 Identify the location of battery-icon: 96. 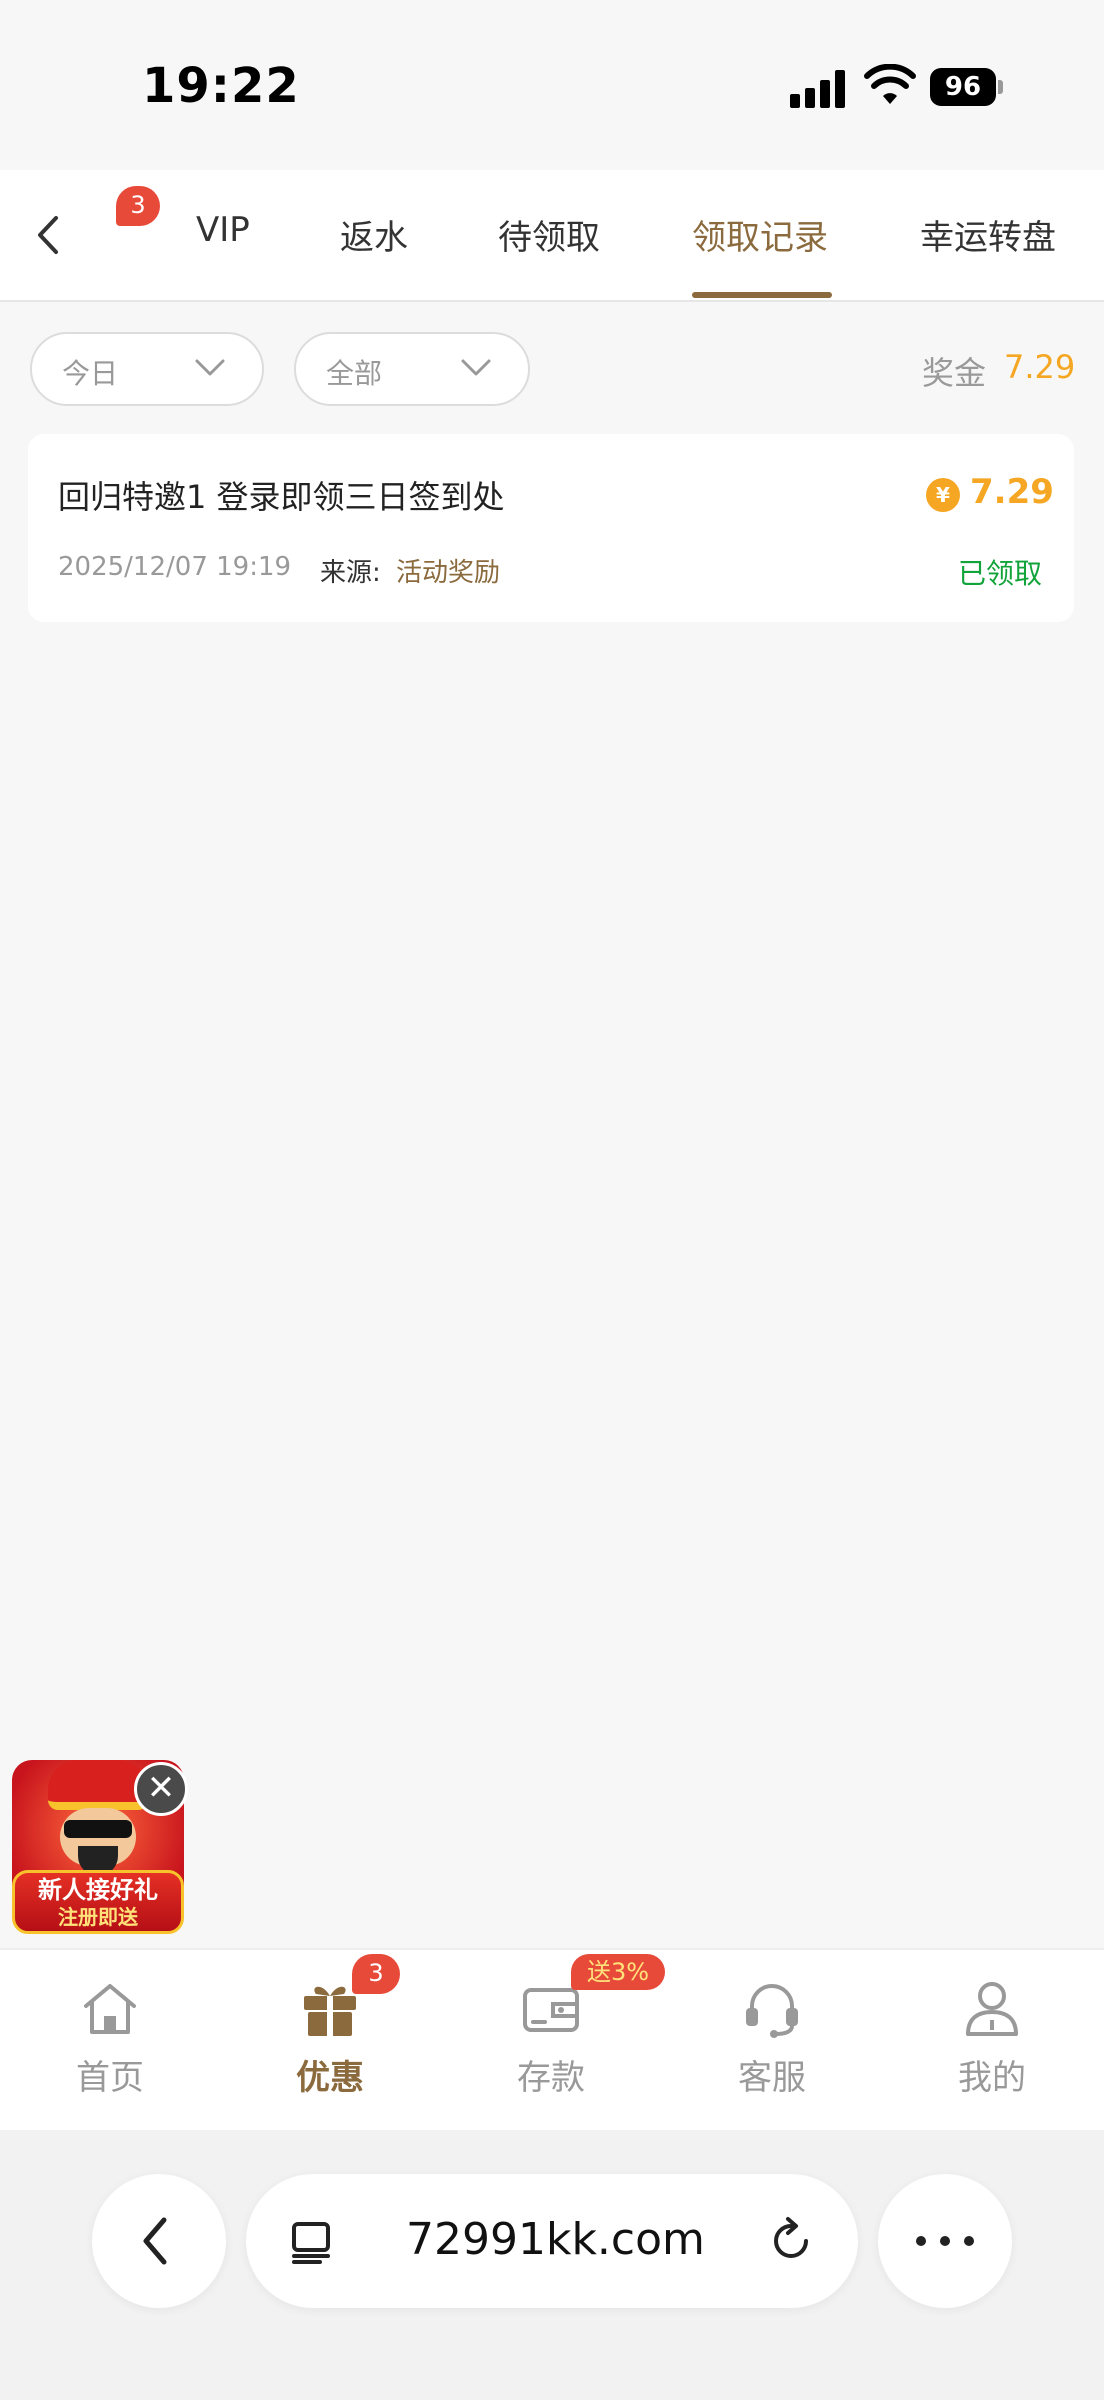
(966, 87).